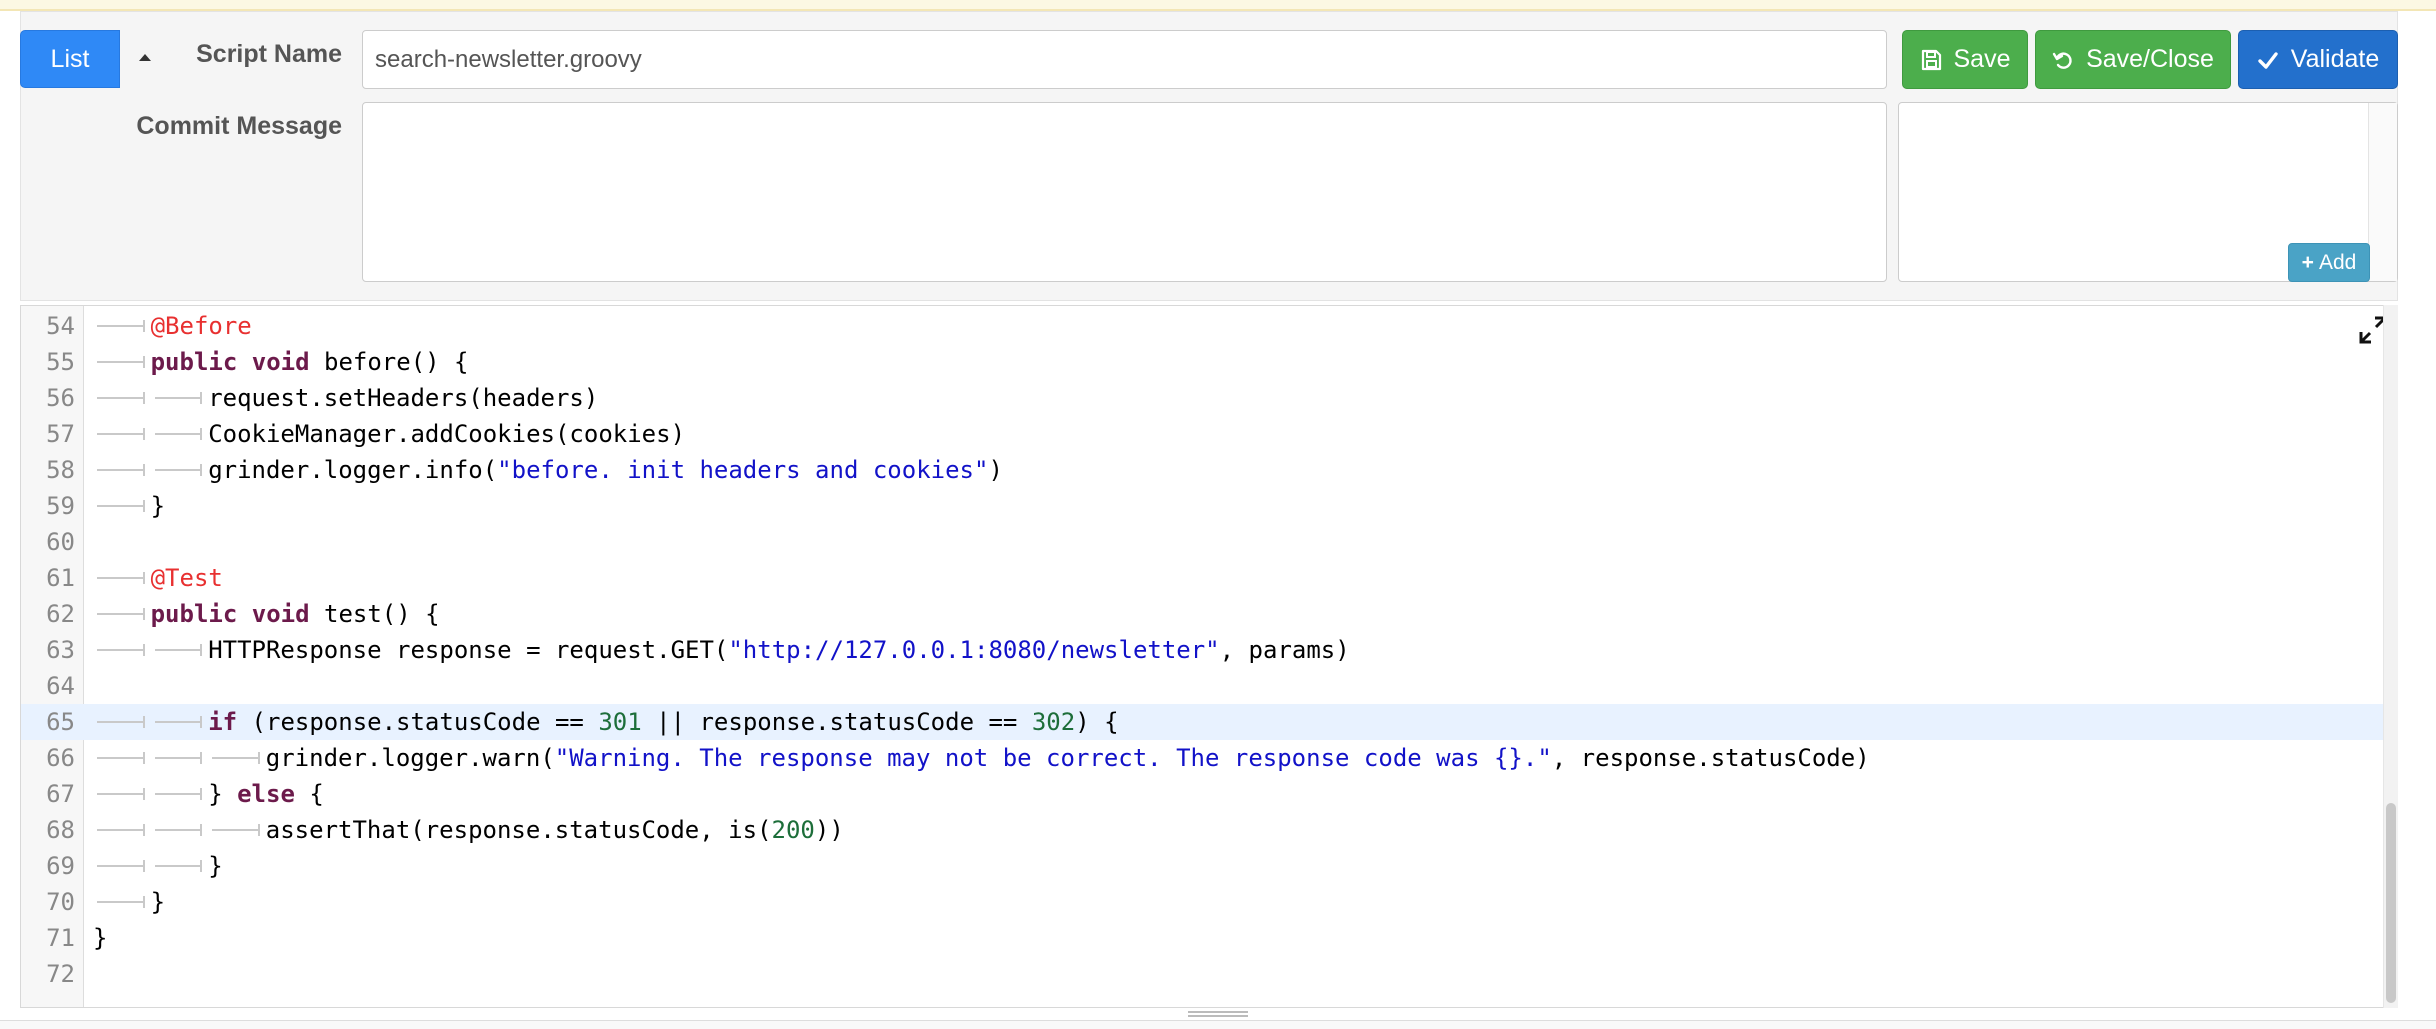  What do you see at coordinates (60, 362) in the screenshot?
I see `line-number: 55` at bounding box center [60, 362].